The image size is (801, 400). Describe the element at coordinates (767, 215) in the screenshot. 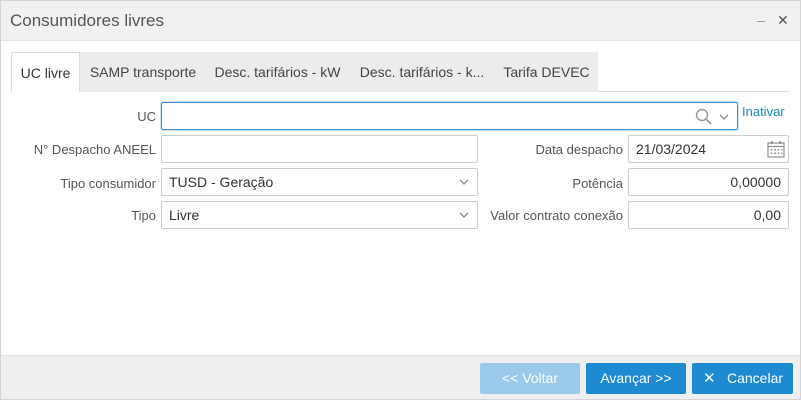

I see `valor-contrato-value: 0,00` at that location.